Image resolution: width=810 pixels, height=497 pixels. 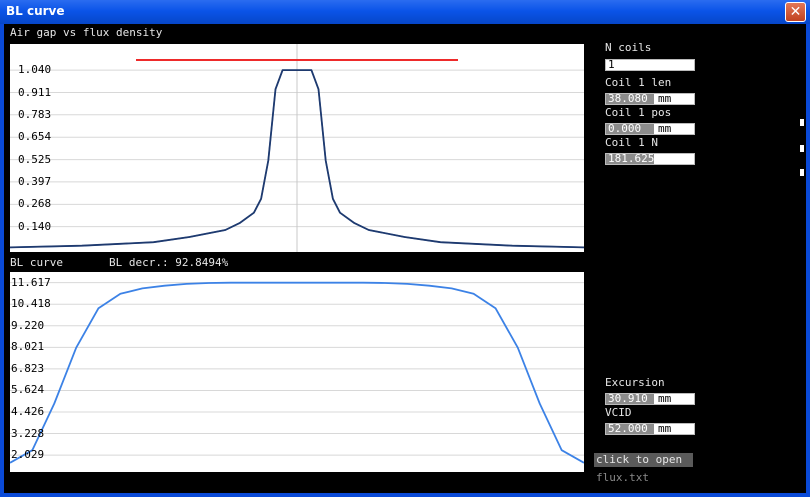 I want to click on bl-y-tick-label: 3.228, so click(x=28, y=433).